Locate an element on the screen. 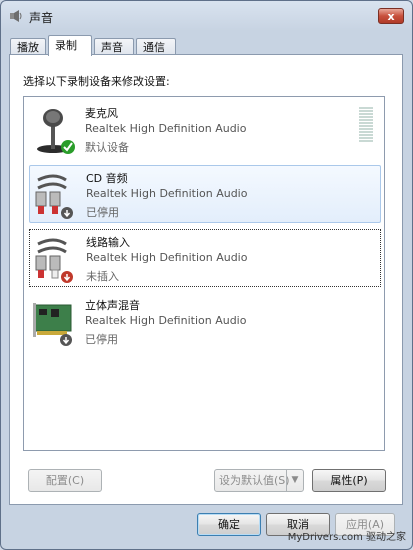 The image size is (413, 550). instruction-text: 选择以下录制设备来修改设置: is located at coordinates (96, 81).